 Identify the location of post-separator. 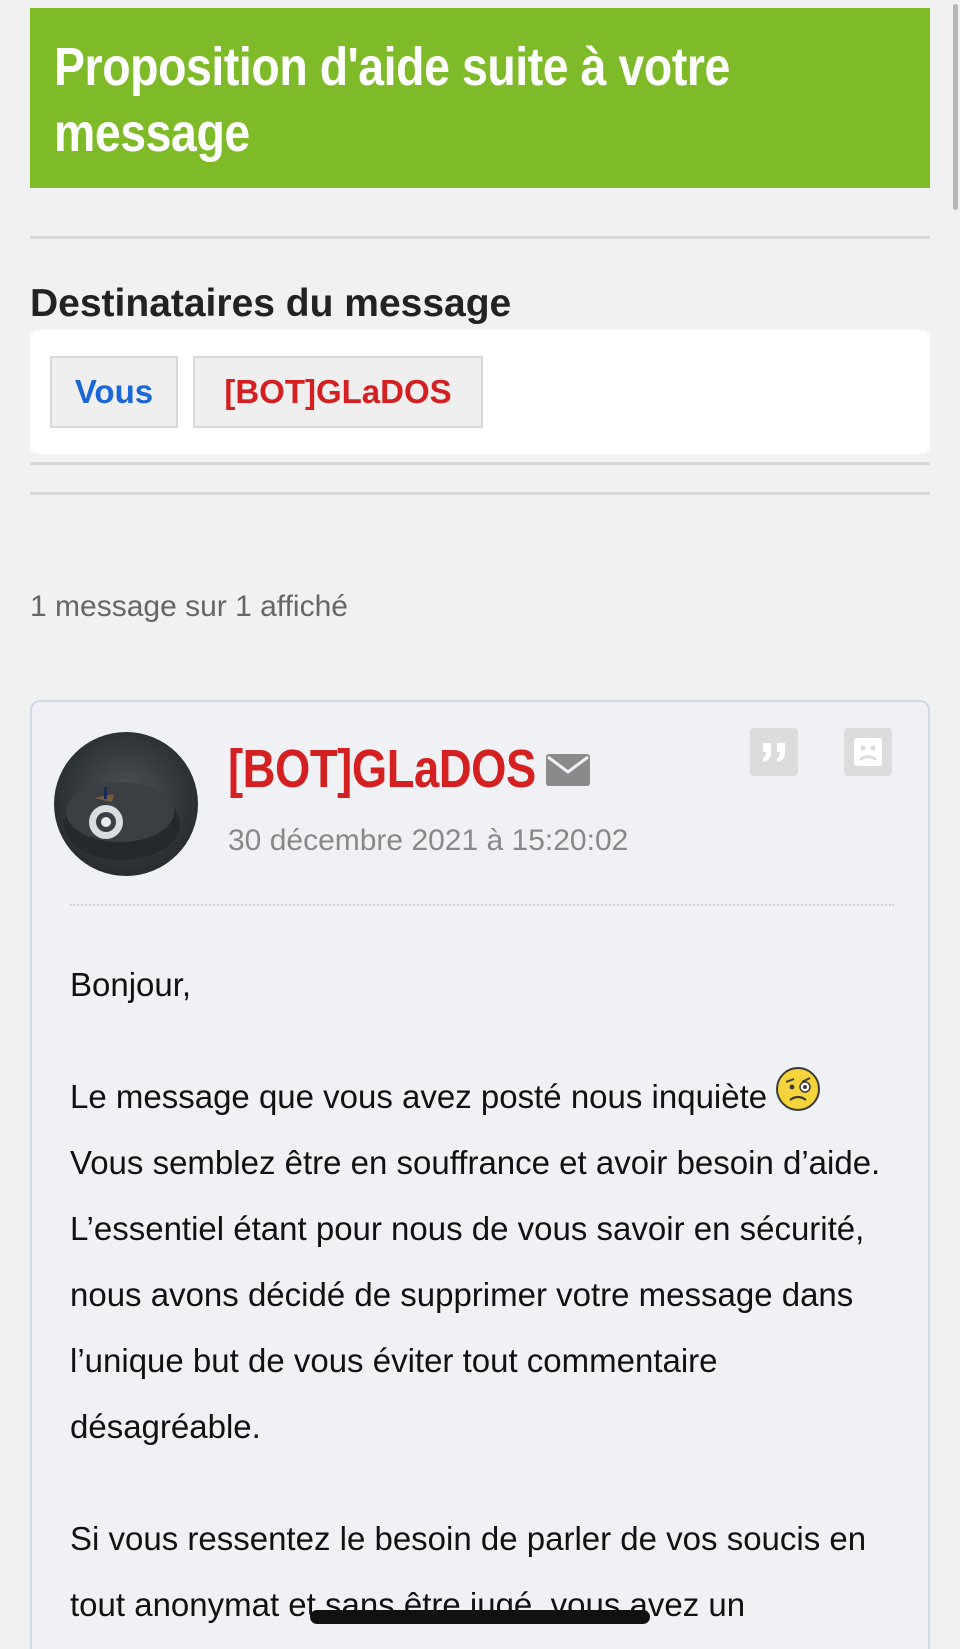
(482, 905).